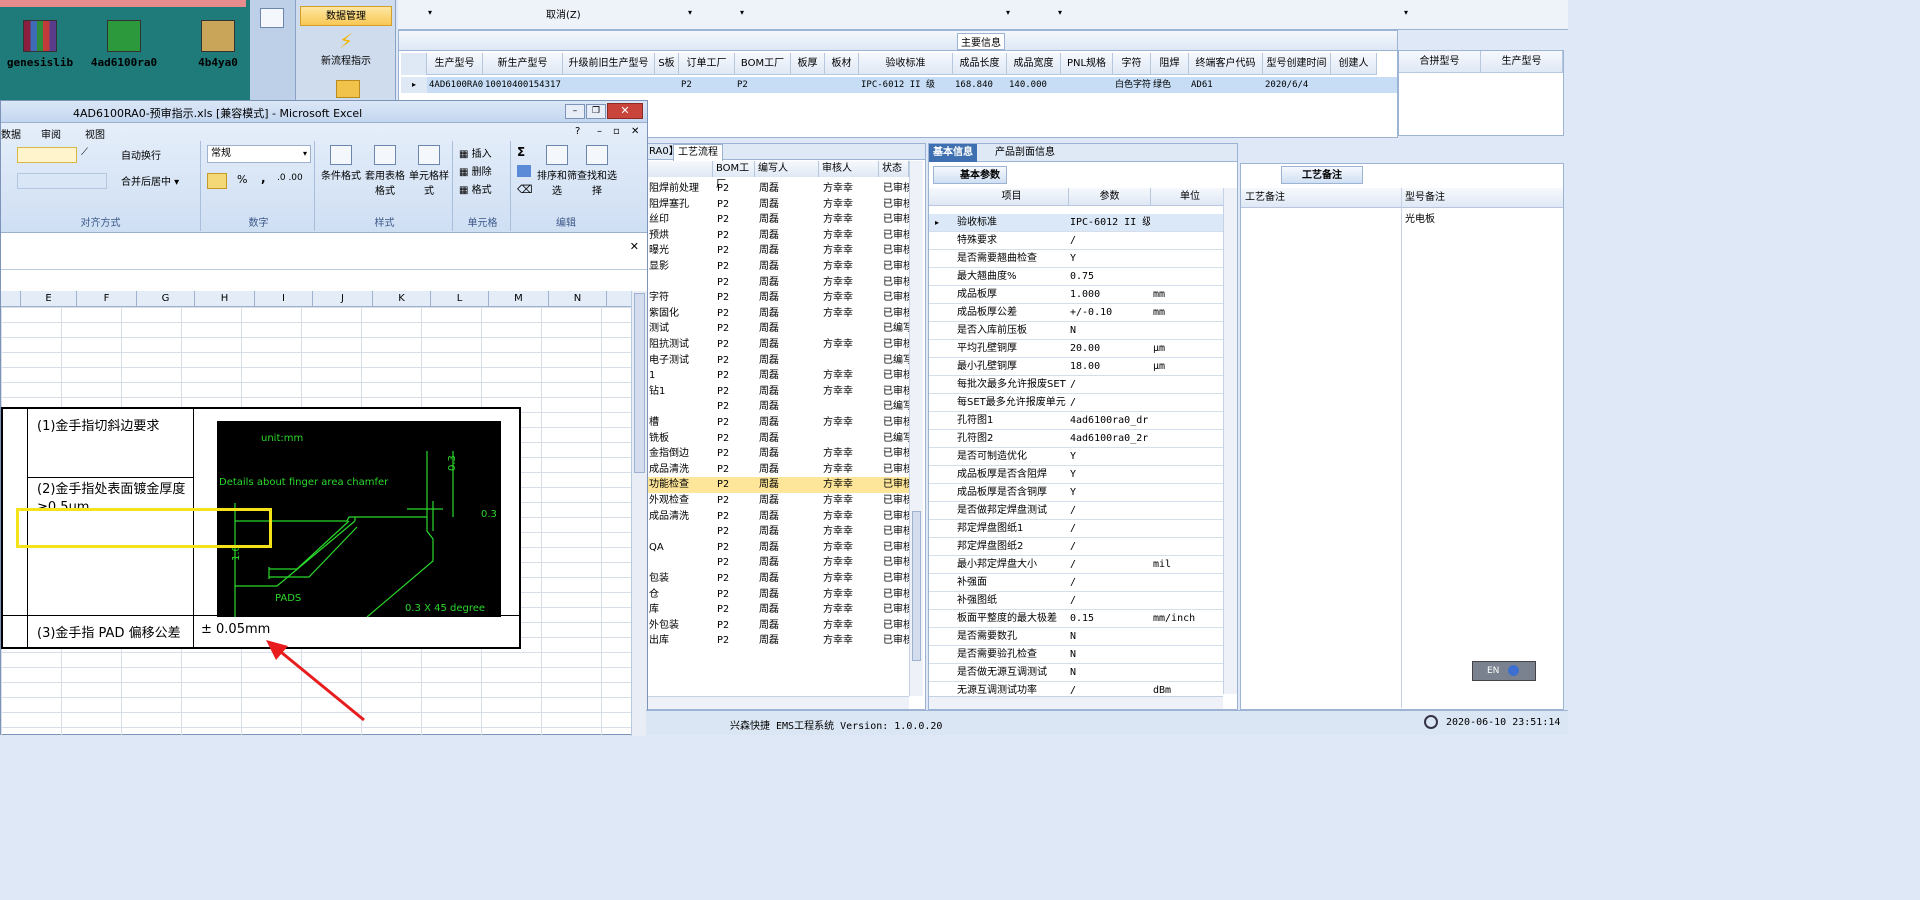 The height and width of the screenshot is (900, 1920). Describe the element at coordinates (521, 152) in the screenshot. I see `autosum-button: Σ` at that location.